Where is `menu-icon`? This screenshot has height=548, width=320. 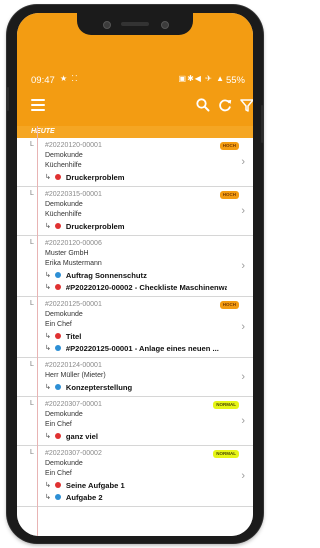
menu-icon is located at coordinates (38, 105).